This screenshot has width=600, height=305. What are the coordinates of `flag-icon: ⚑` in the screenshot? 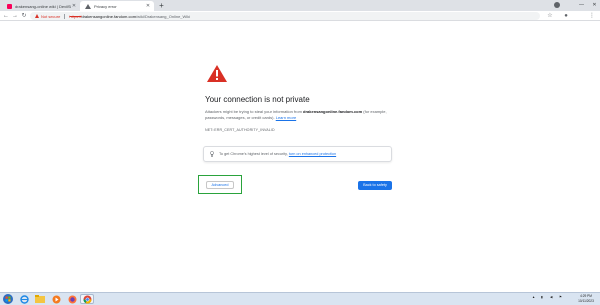 It's located at (560, 297).